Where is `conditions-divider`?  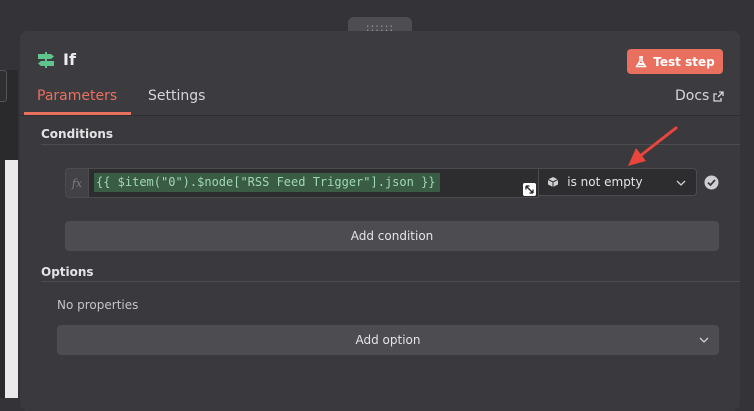
conditions-divider is located at coordinates (390, 144).